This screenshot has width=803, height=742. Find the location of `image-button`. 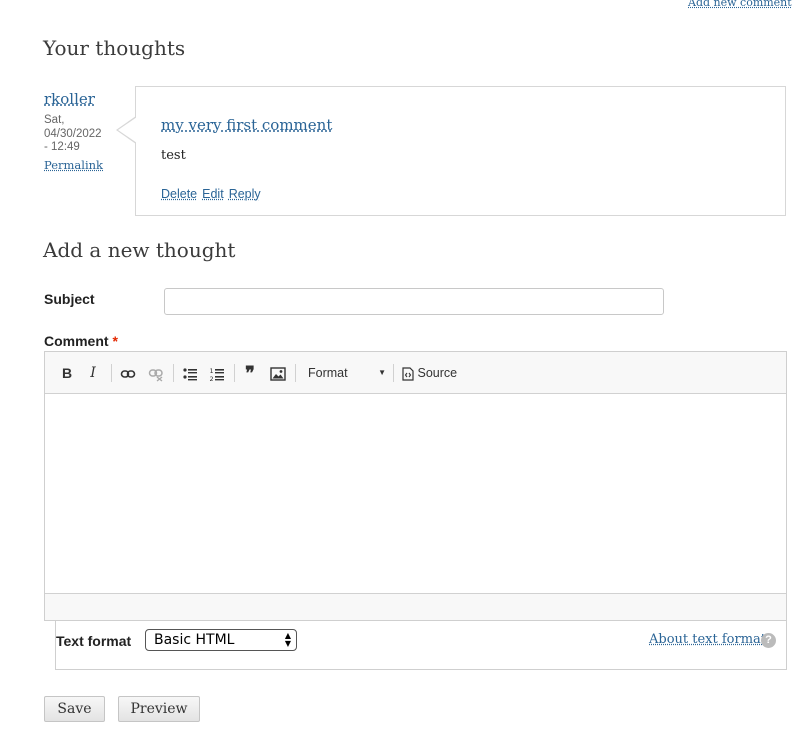

image-button is located at coordinates (278, 373).